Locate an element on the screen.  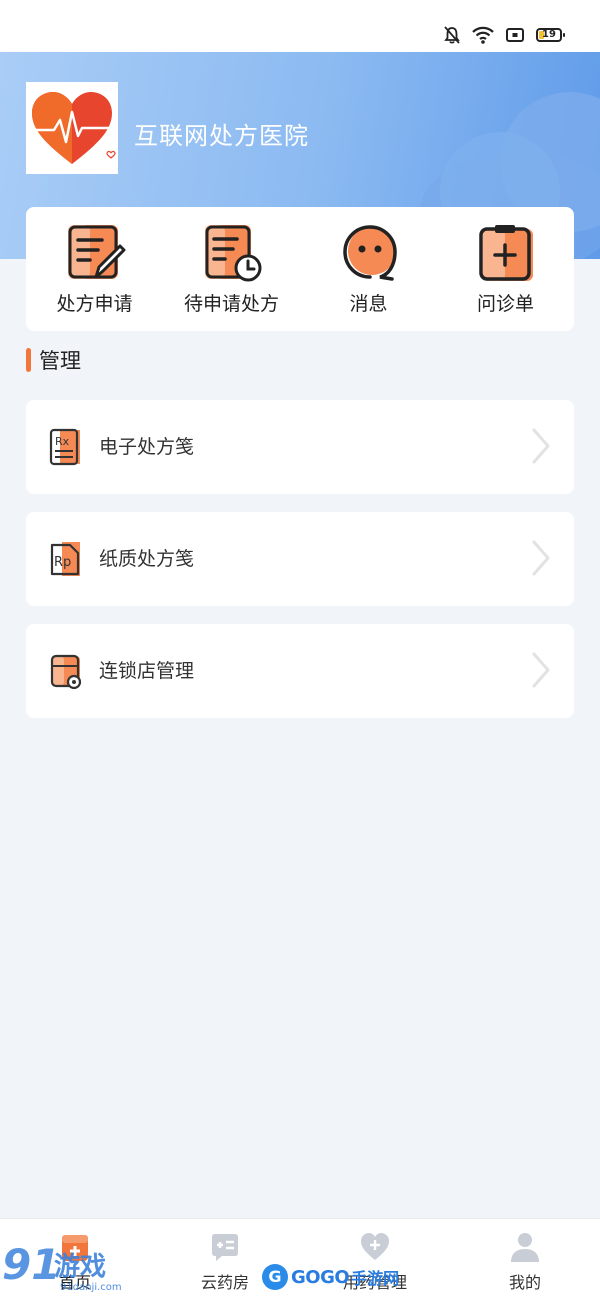
prescription-apply-icon is located at coordinates (97, 252).